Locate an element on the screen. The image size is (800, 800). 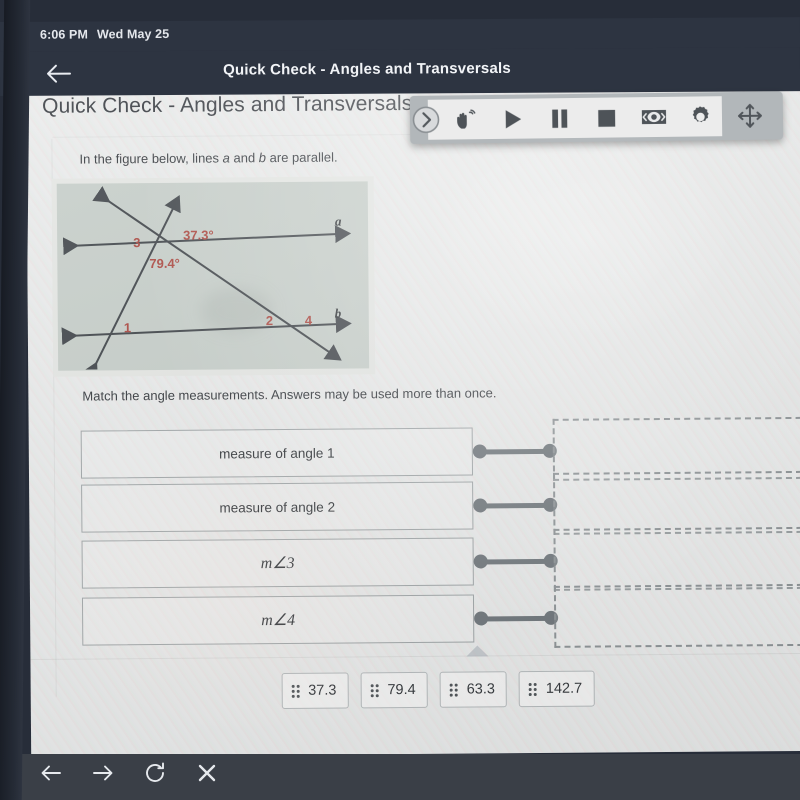
match-row: measure of angle 1 is located at coordinates (440, 448).